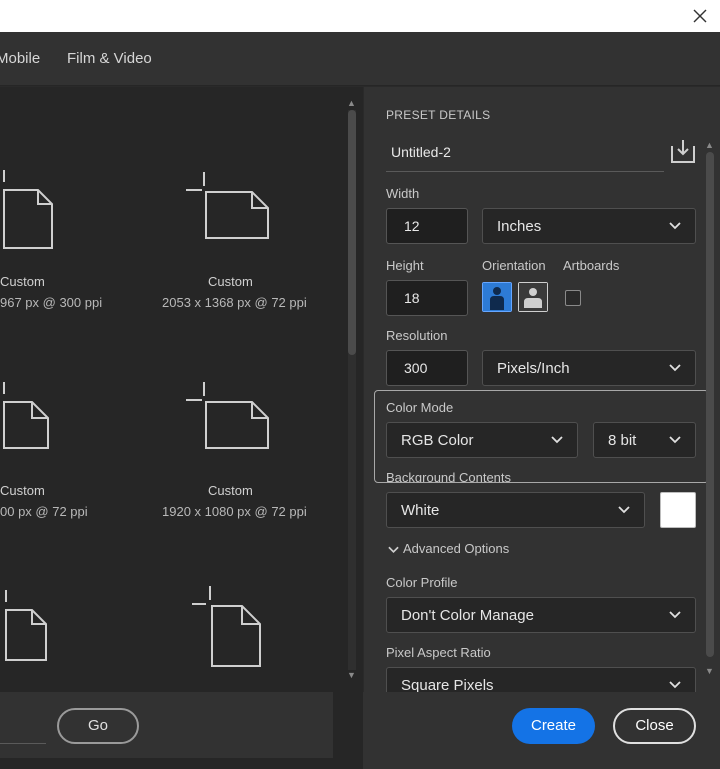  I want to click on advanced-options-toggle: Advanced Options, so click(448, 548).